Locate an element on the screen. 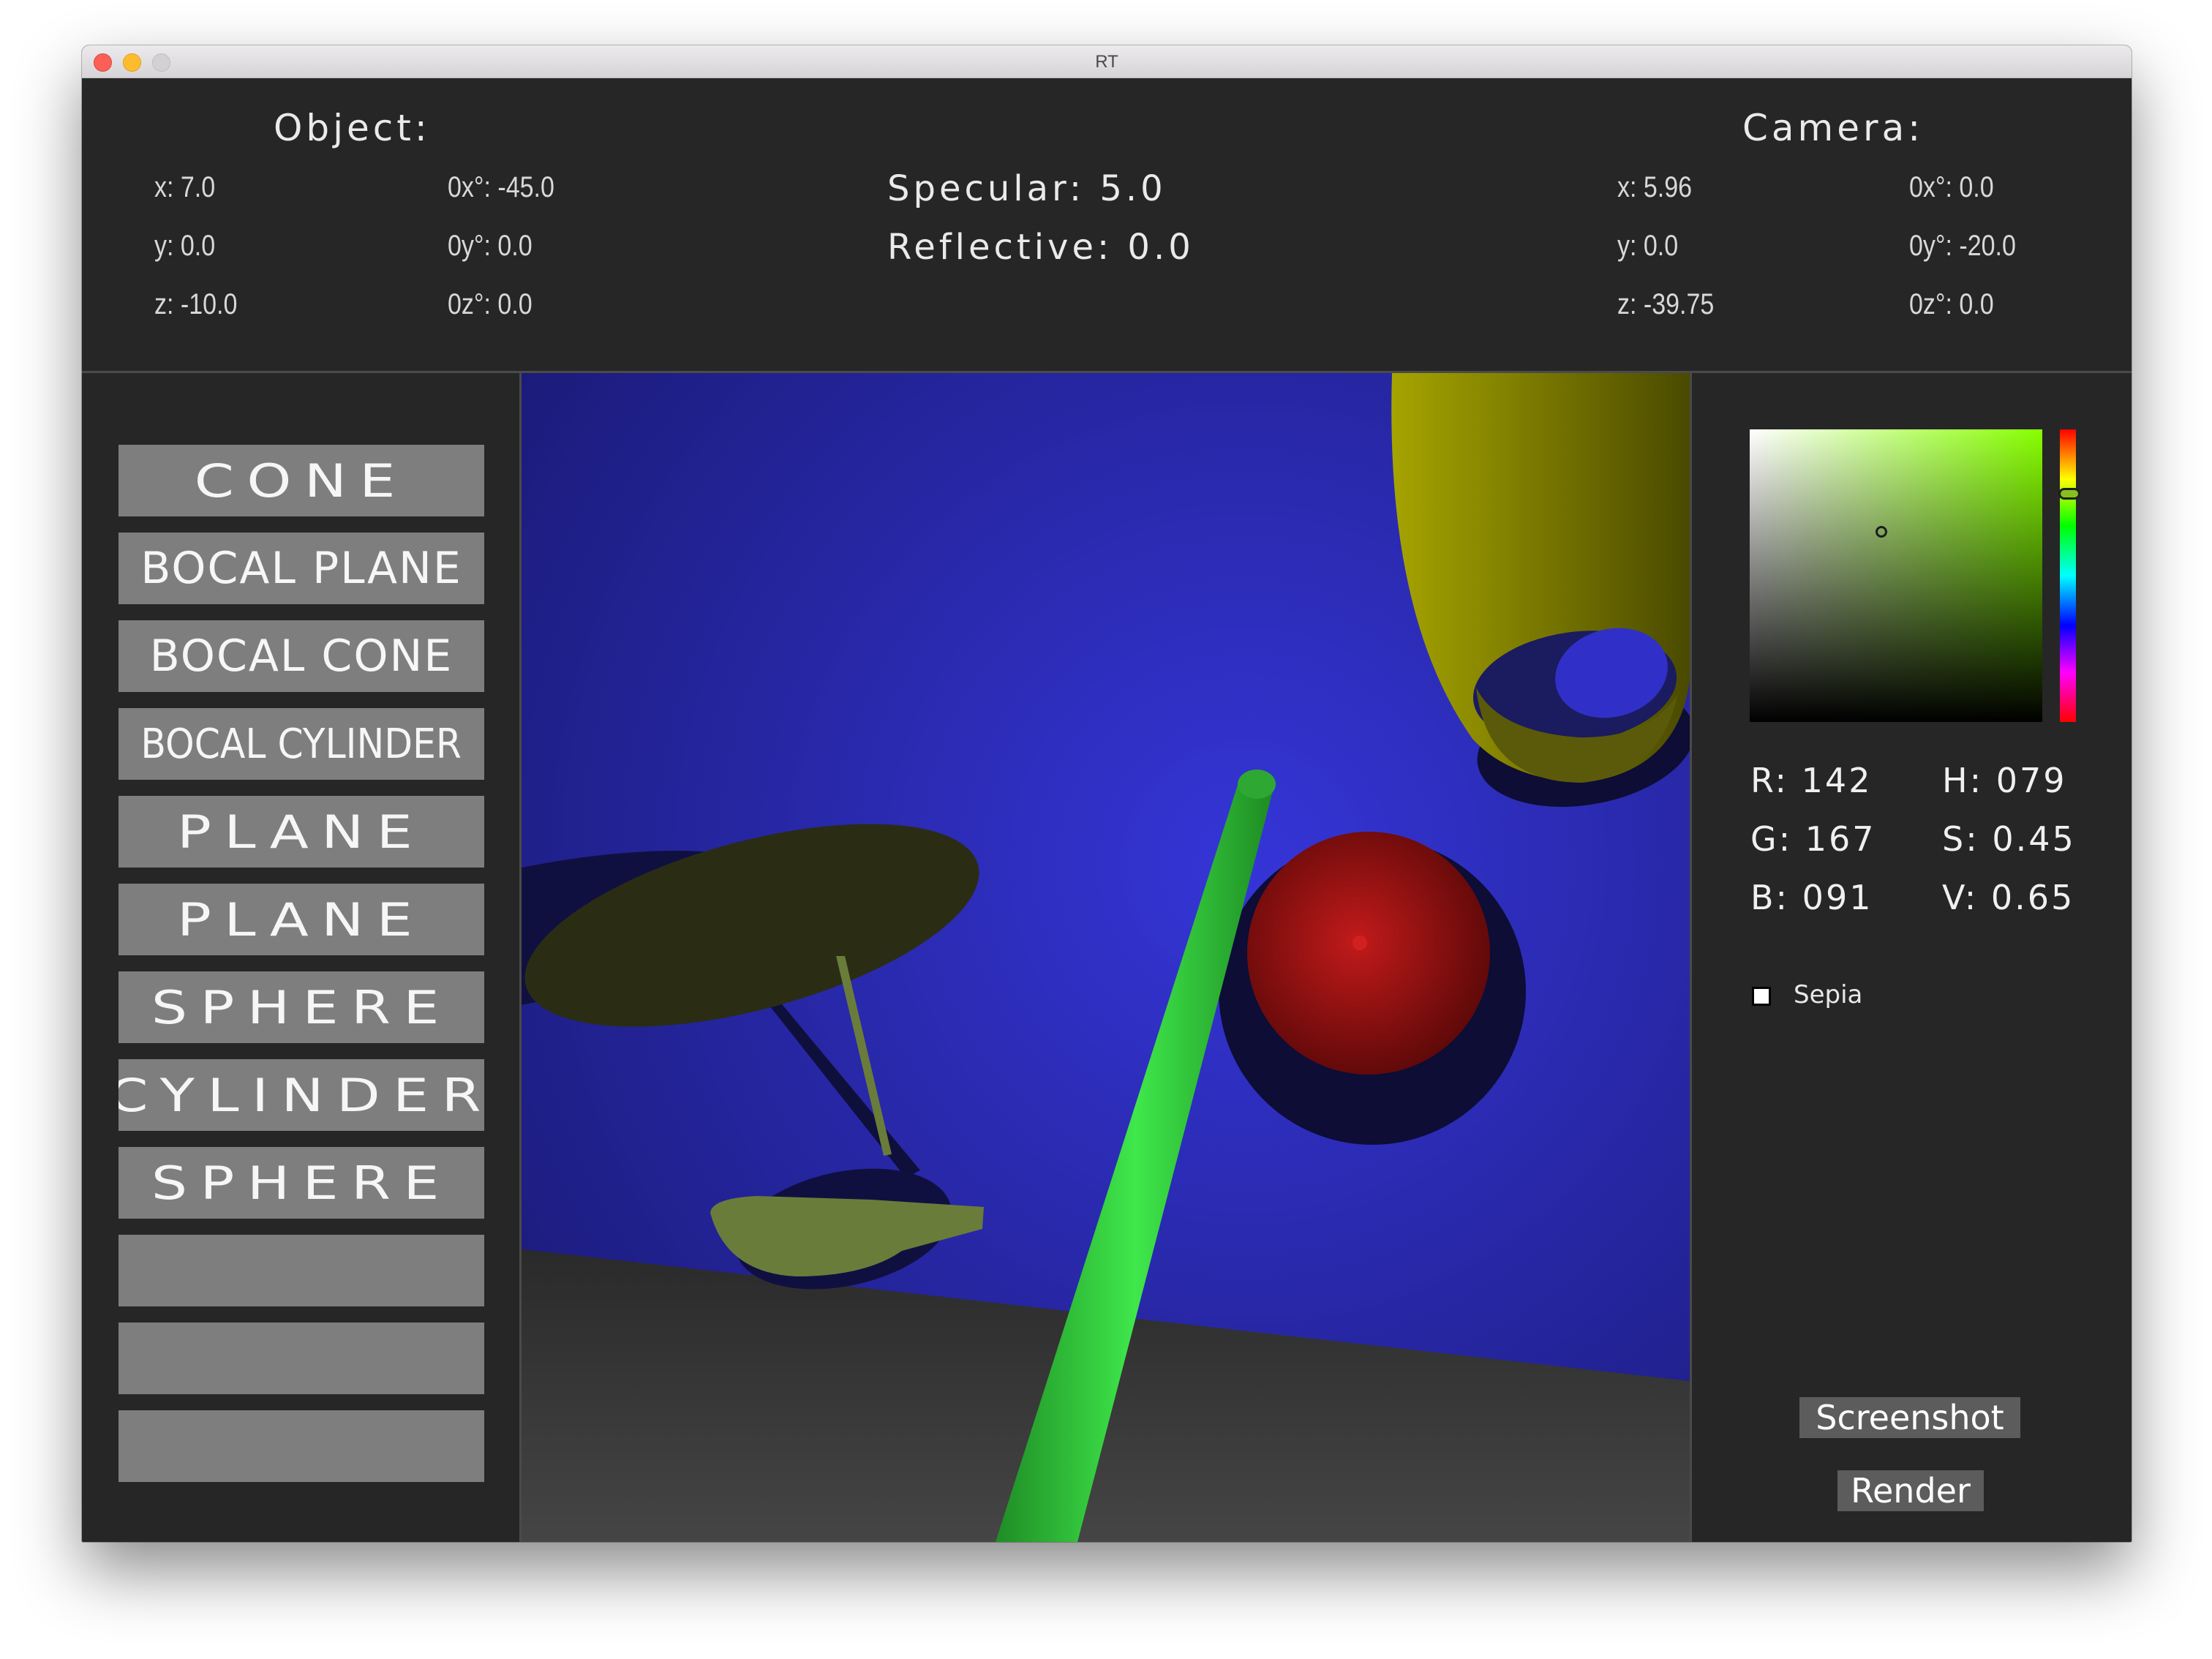  cylinder-cap is located at coordinates (1257, 784).